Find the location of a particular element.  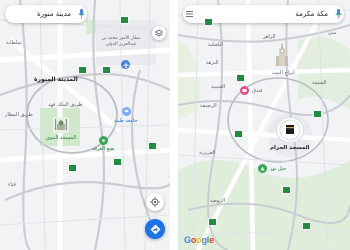

panel-divider is located at coordinates (174, 125).